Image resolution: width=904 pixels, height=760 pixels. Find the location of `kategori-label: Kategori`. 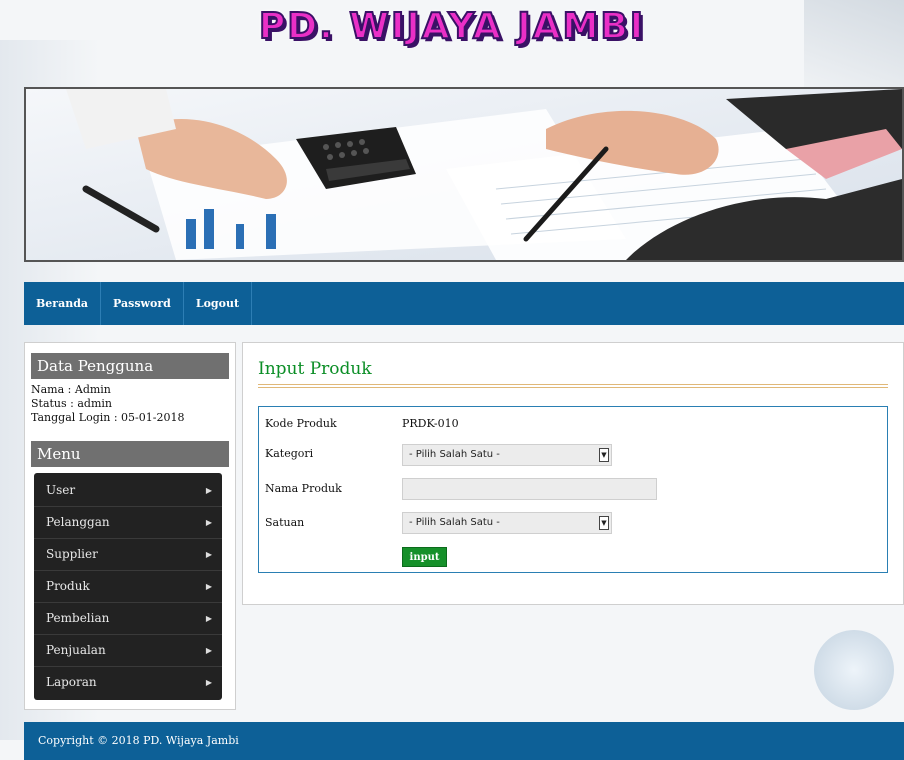

kategori-label: Kategori is located at coordinates (289, 453).